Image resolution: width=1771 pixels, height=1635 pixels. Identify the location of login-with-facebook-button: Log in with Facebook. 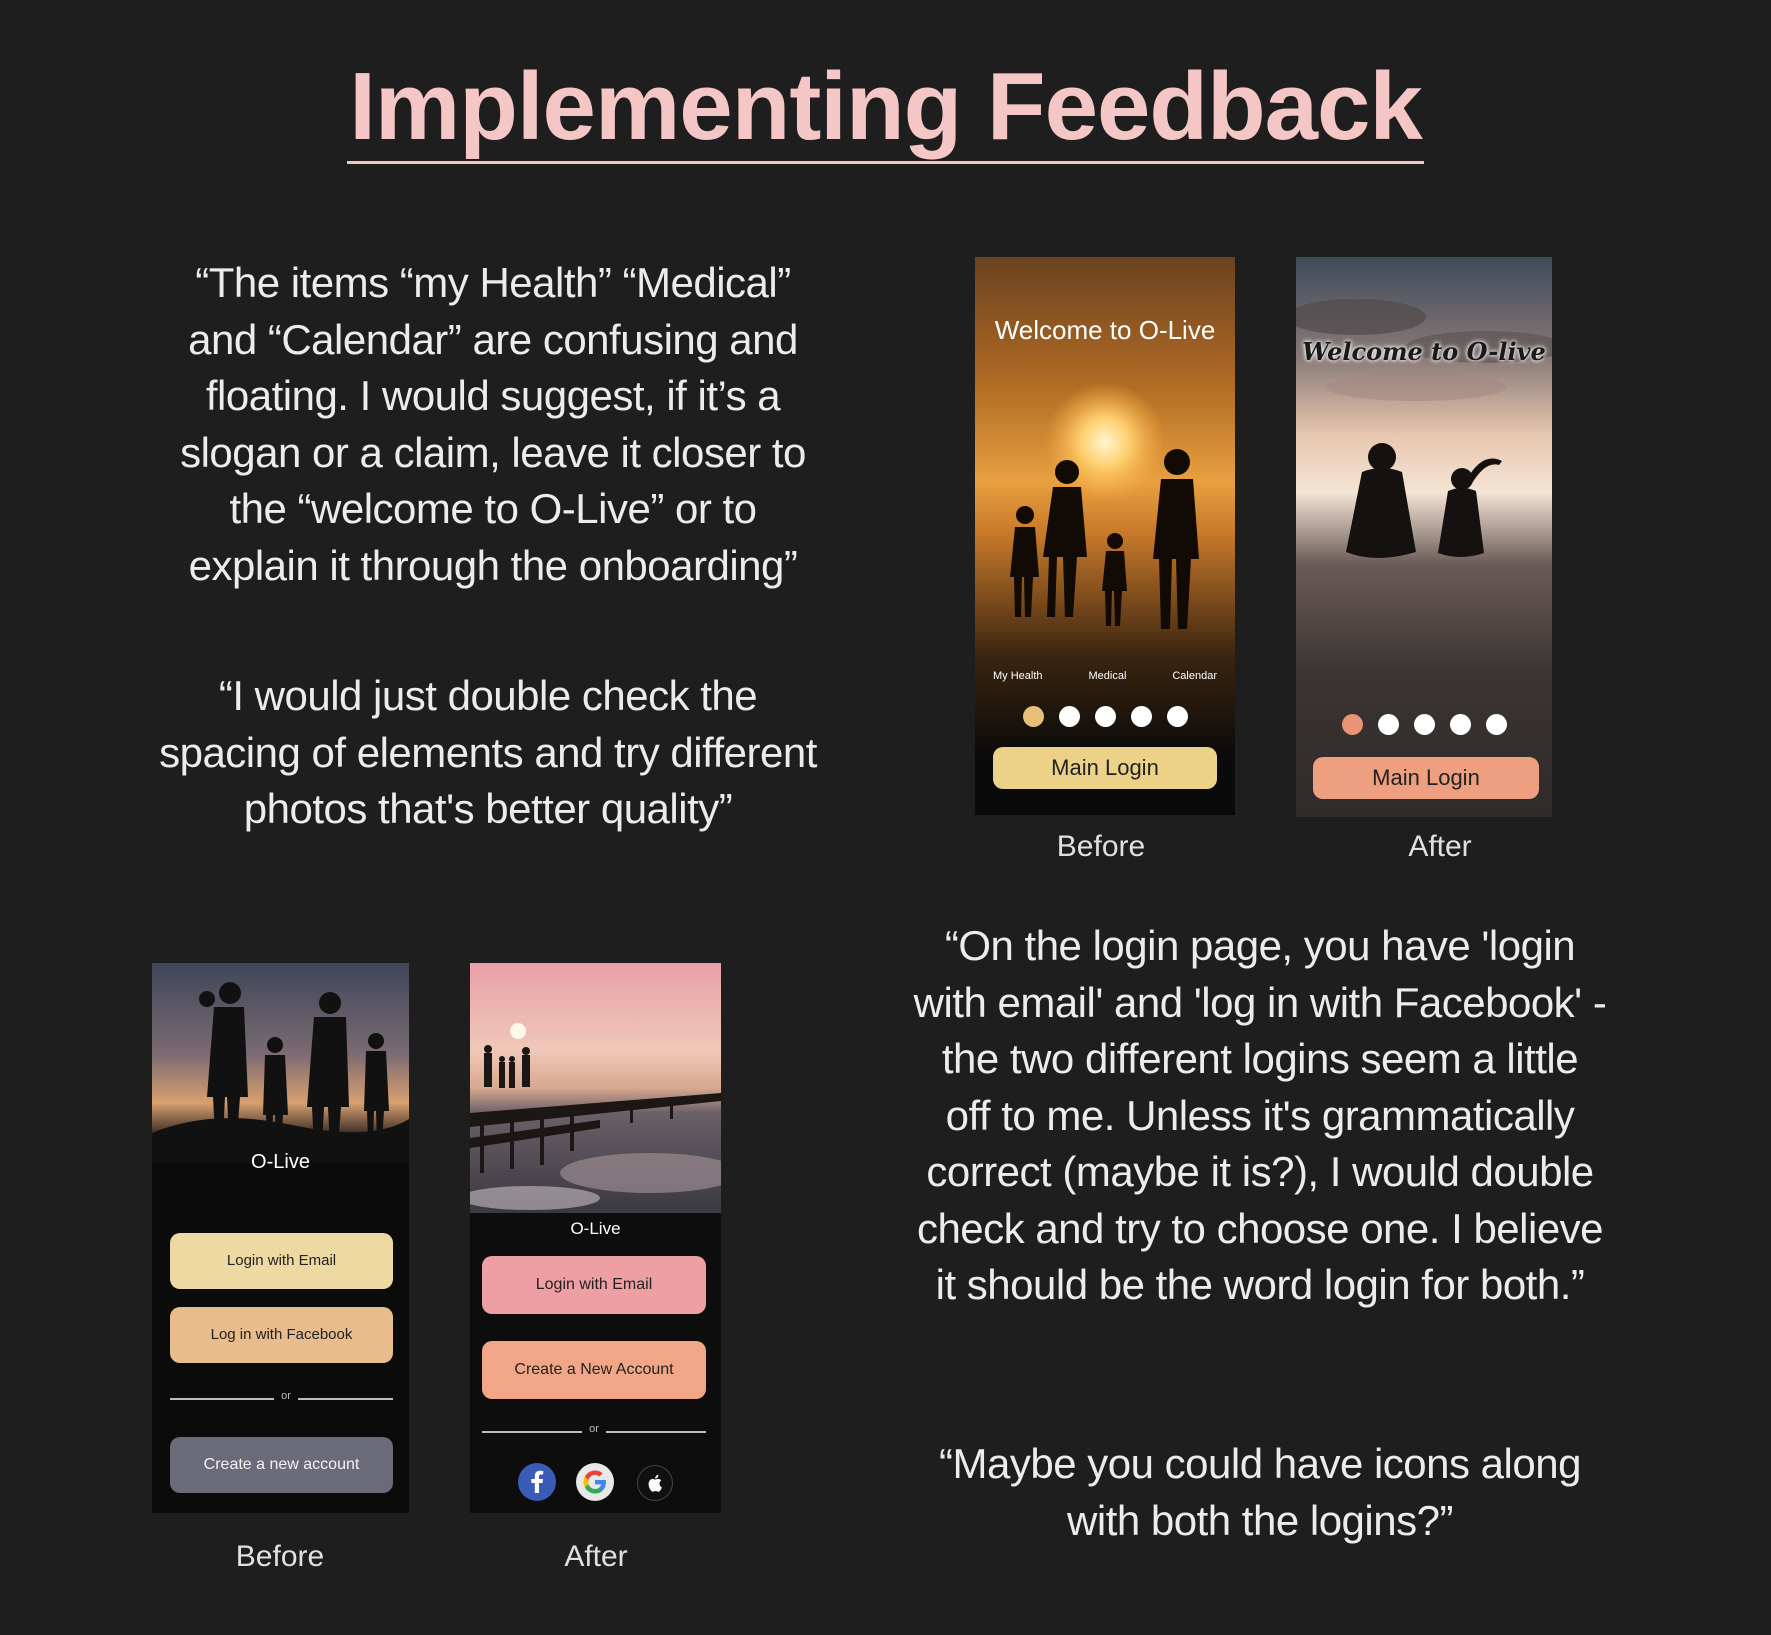
(281, 1335).